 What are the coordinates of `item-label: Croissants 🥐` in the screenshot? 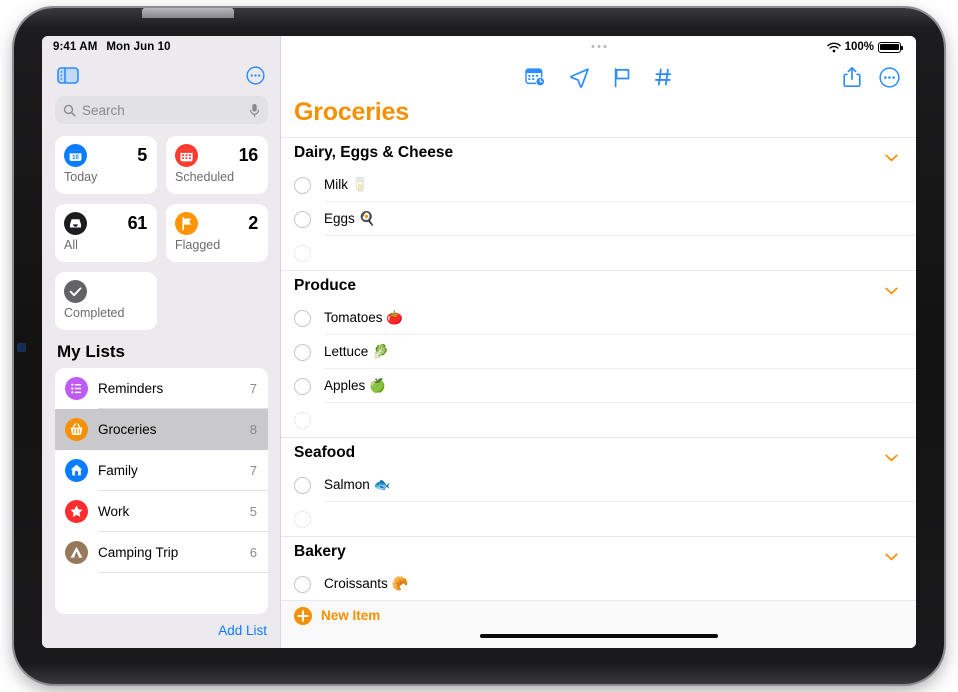 It's located at (366, 583).